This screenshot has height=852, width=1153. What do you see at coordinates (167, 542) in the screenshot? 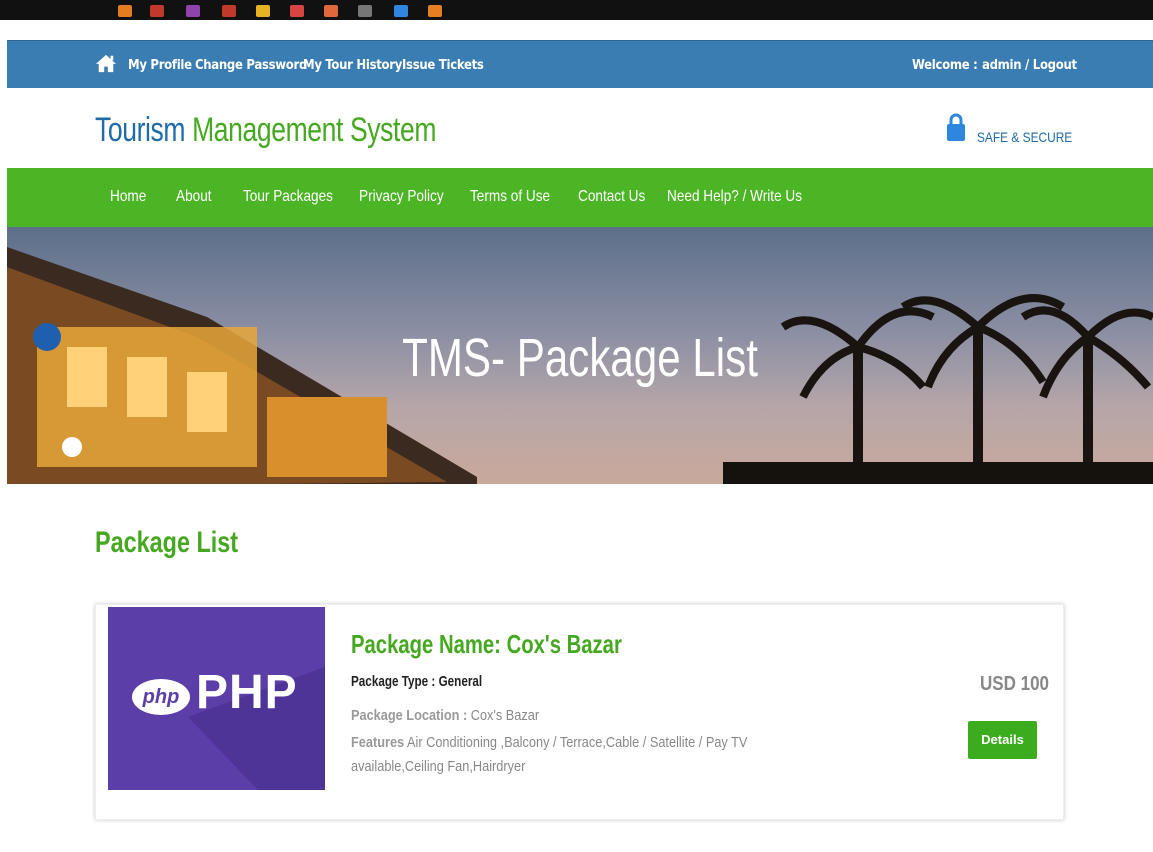
I see `page-title: Package List` at bounding box center [167, 542].